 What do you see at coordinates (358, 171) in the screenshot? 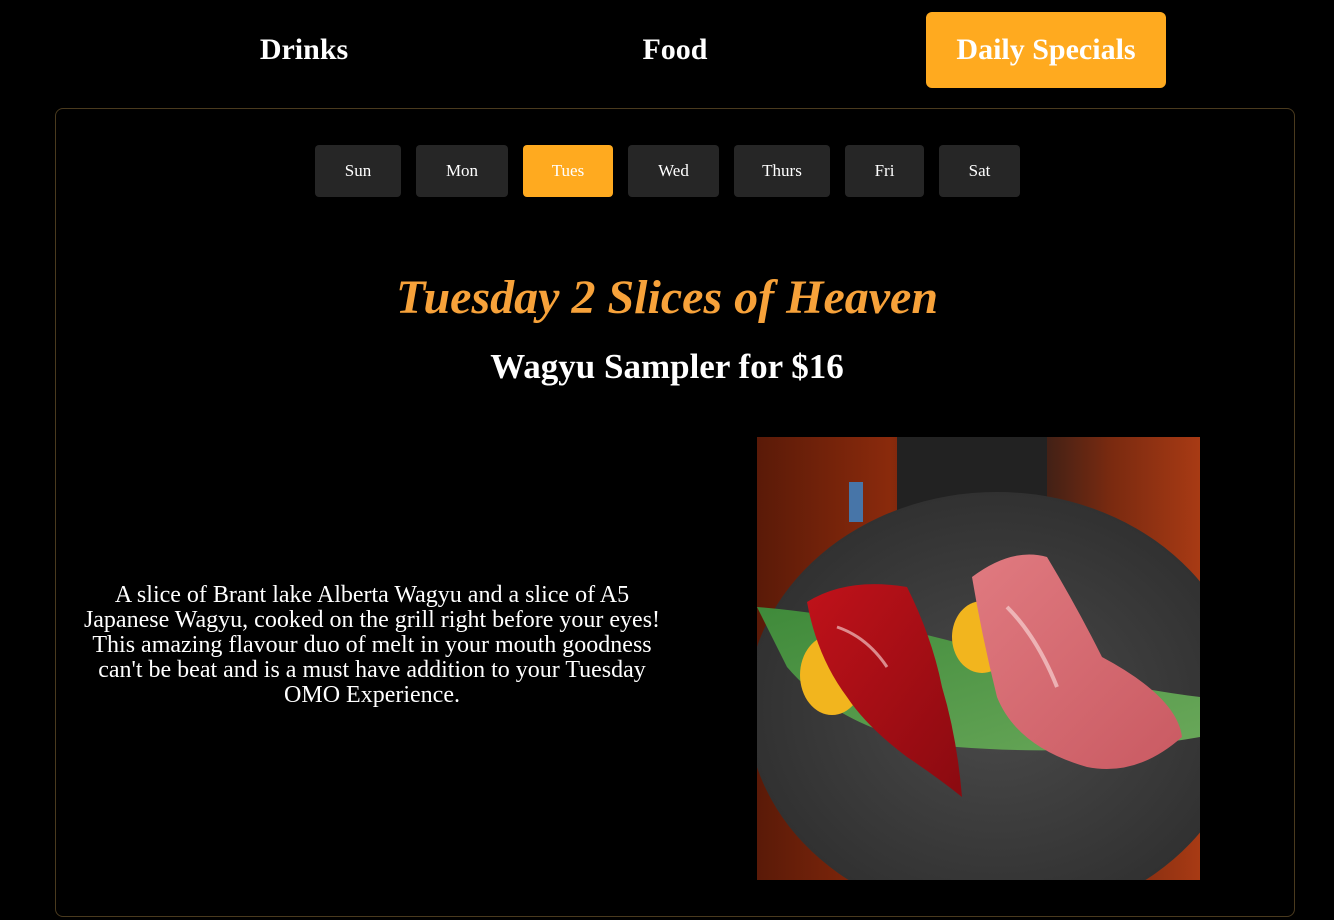
I see `day-button-sun: Sun` at bounding box center [358, 171].